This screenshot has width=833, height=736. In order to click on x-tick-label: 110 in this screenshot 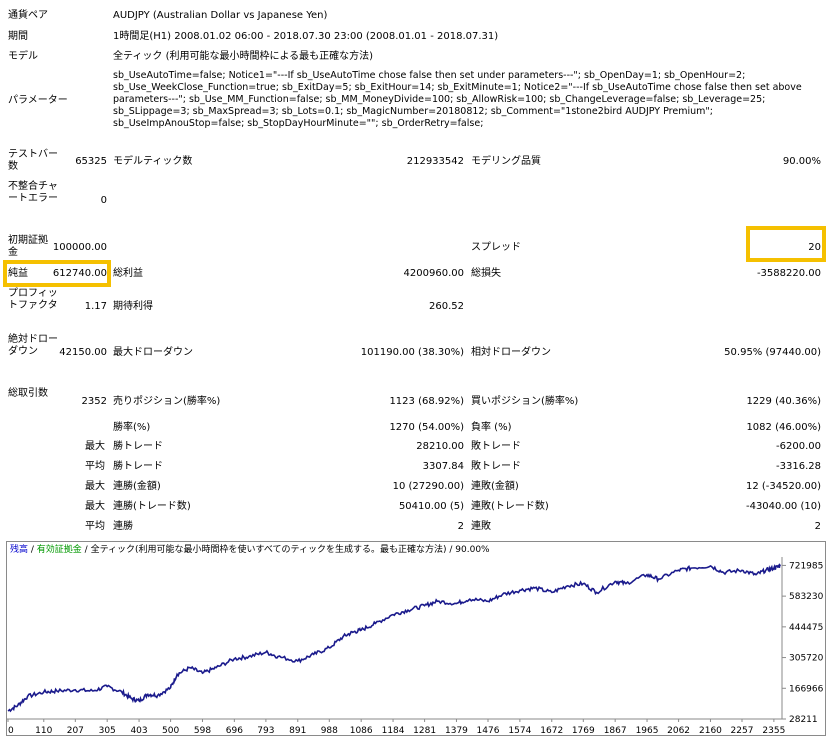, I will do `click(43, 731)`.